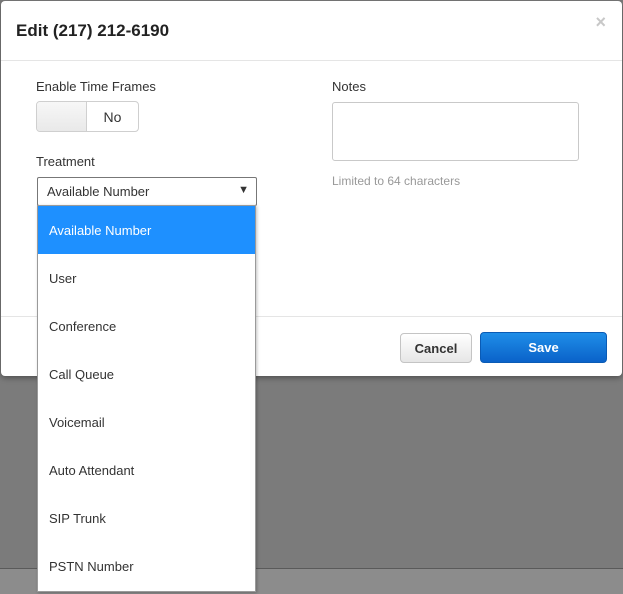 The height and width of the screenshot is (594, 623). I want to click on dropdown-option-call-queue: Call Queue, so click(146, 374).